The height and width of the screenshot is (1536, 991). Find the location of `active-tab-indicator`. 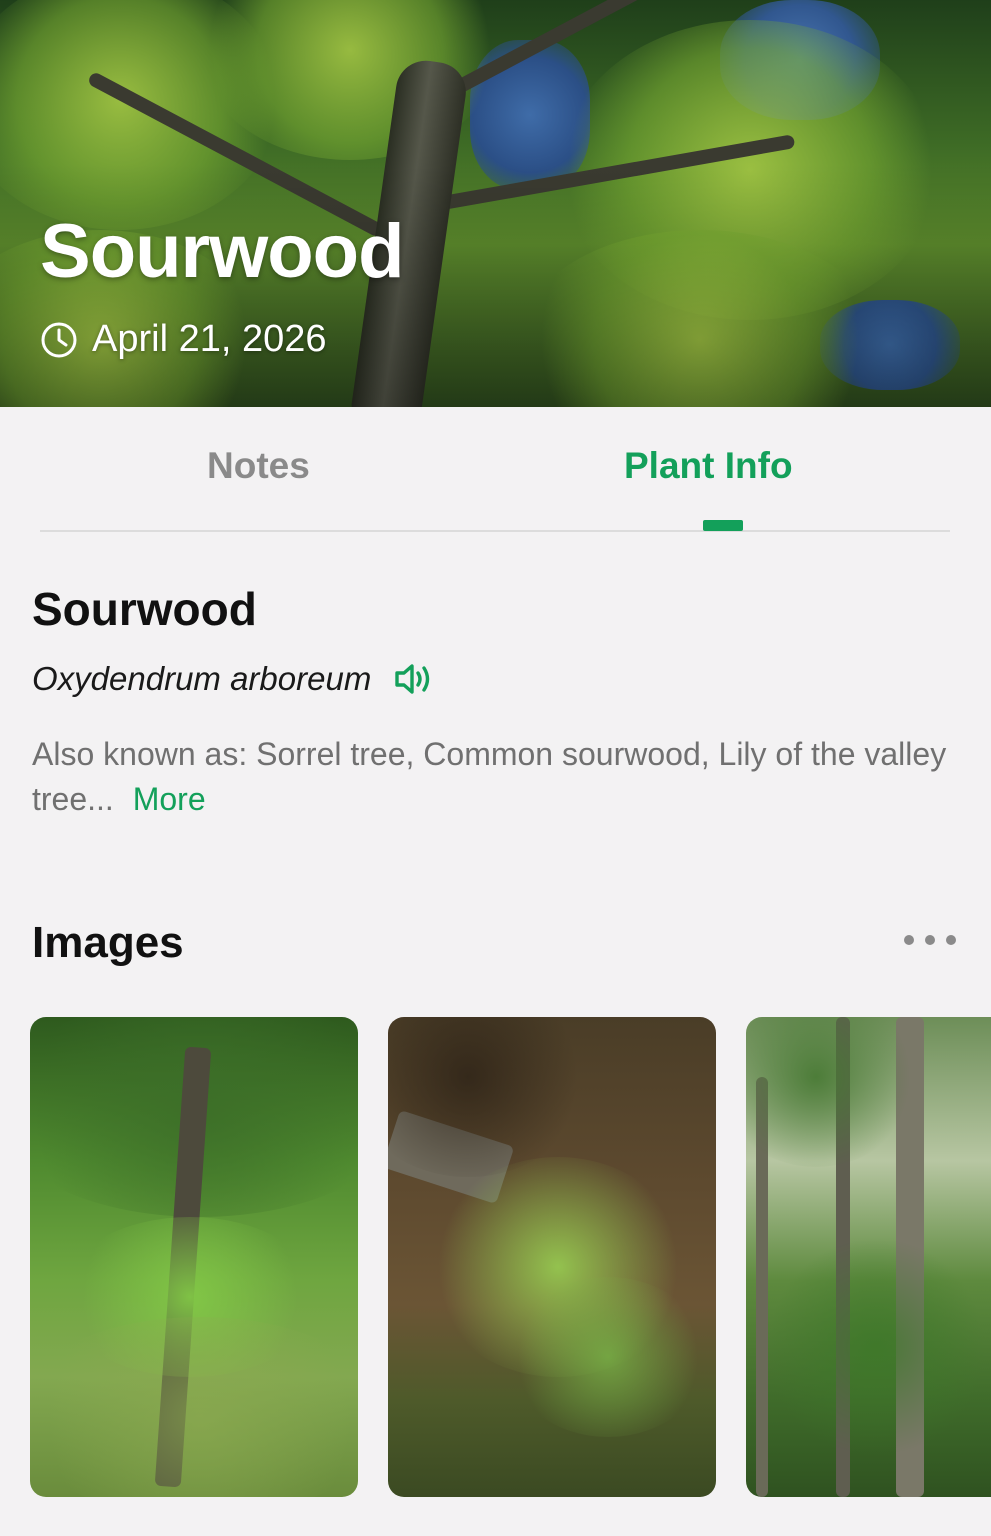

active-tab-indicator is located at coordinates (723, 525).